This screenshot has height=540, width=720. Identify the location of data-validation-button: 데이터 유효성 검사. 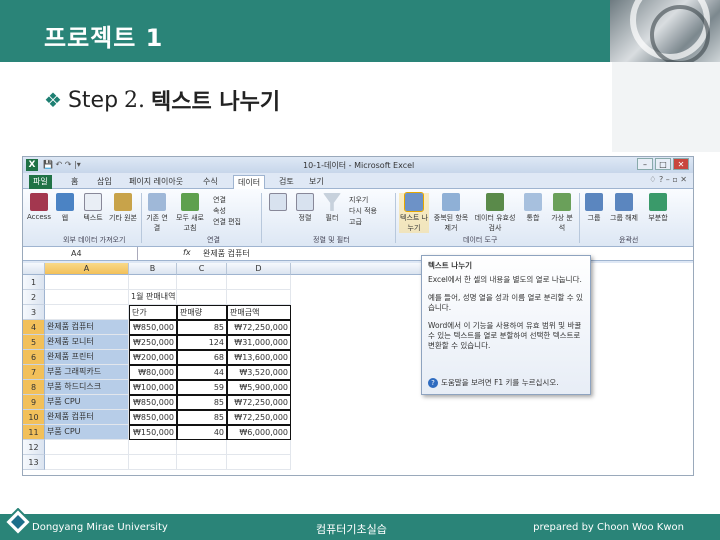
(495, 213).